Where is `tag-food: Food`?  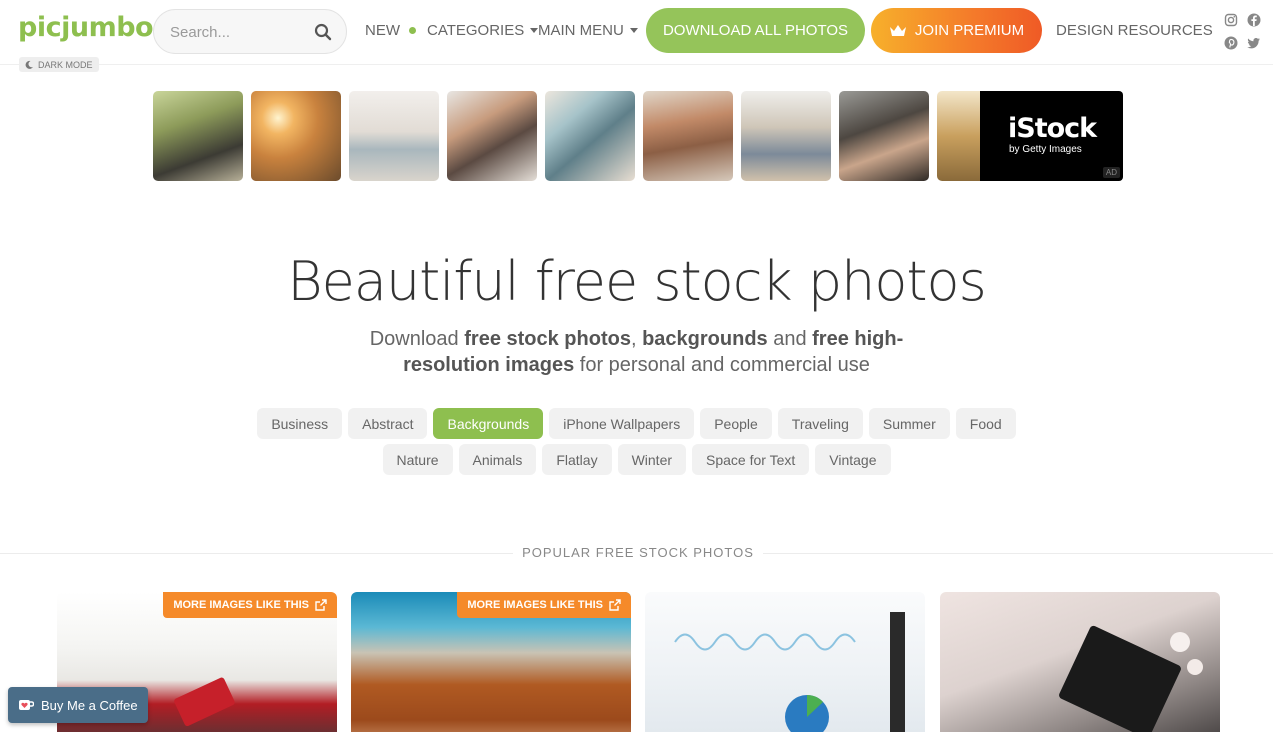 tag-food: Food is located at coordinates (985, 423).